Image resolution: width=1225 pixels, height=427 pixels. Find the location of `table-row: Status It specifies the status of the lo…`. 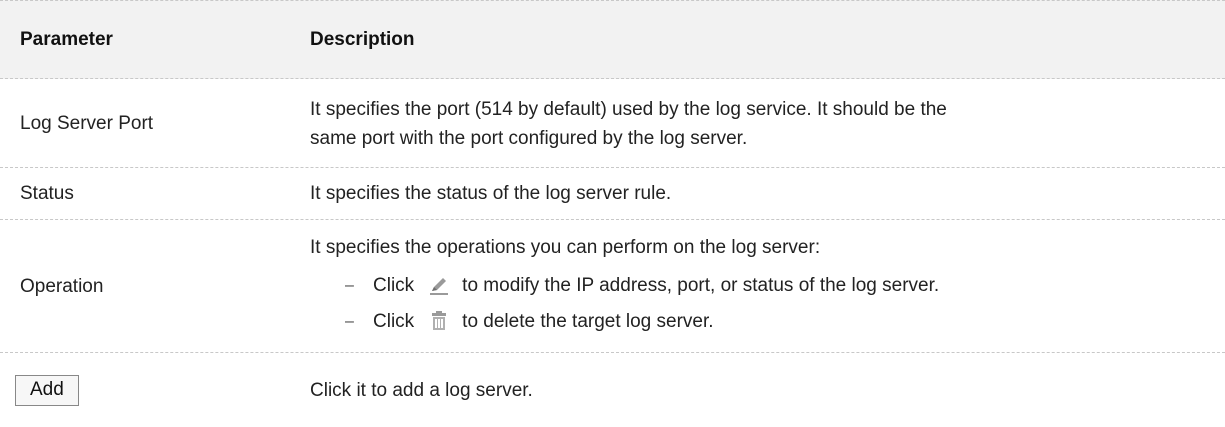

table-row: Status It specifies the status of the lo… is located at coordinates (612, 194).